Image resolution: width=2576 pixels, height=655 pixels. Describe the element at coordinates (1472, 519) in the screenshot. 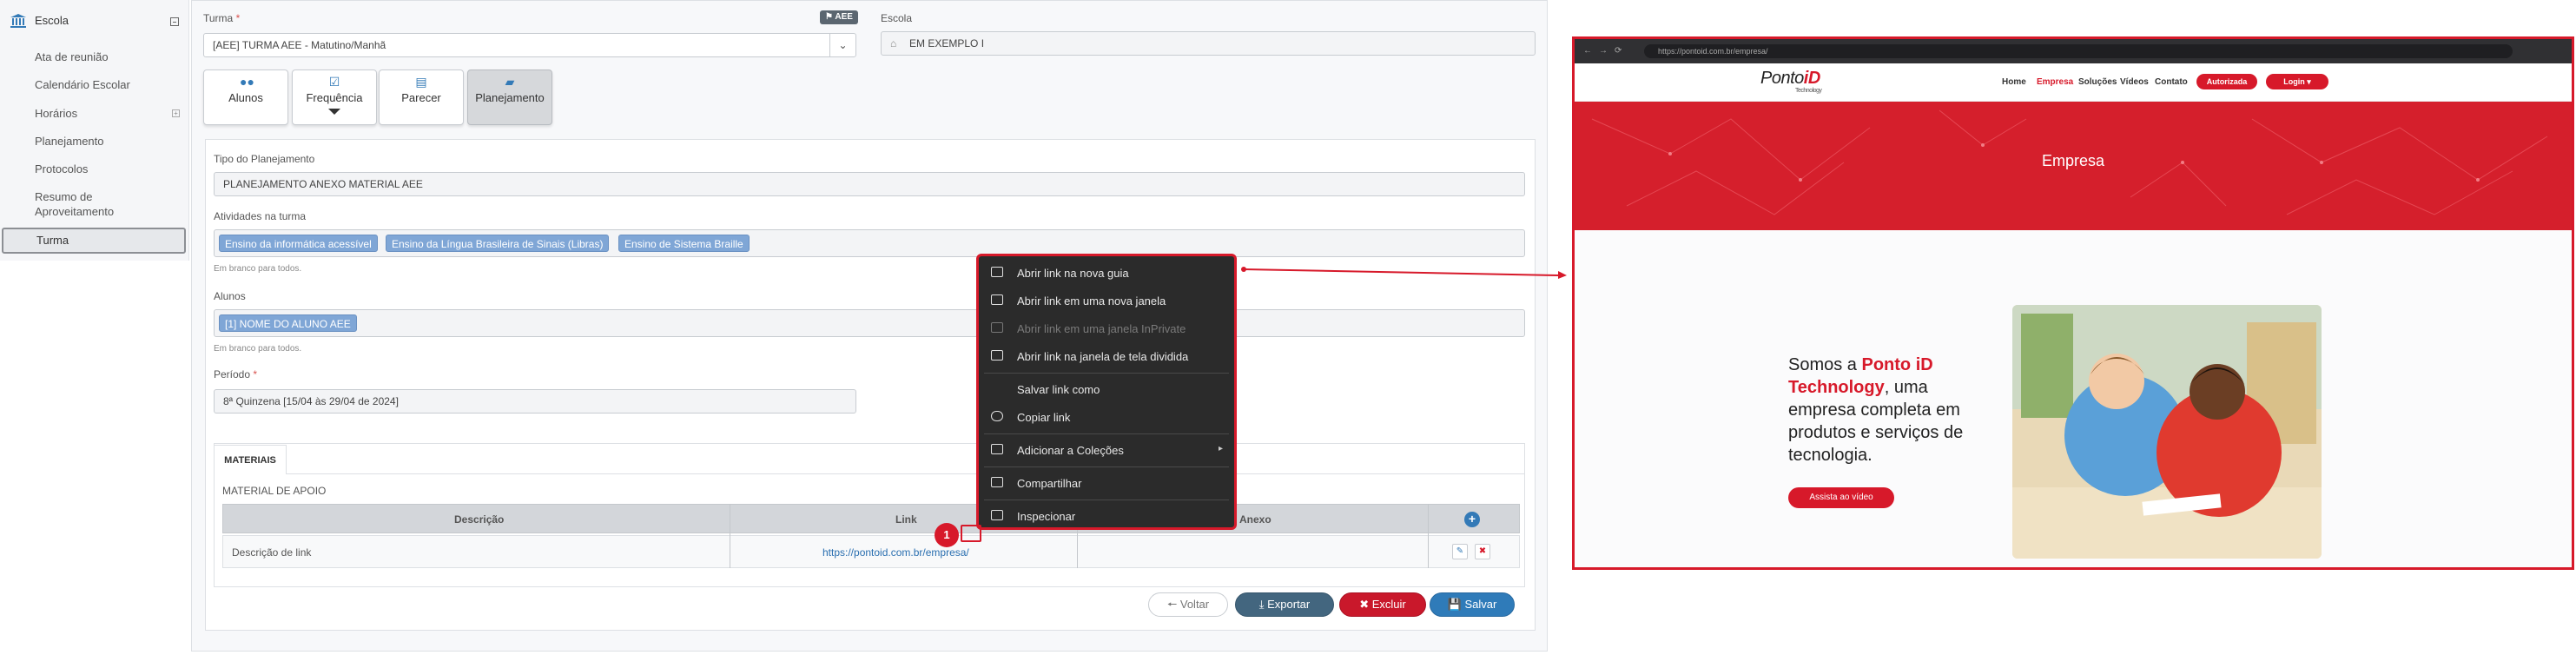

I see `add-row-button: +` at that location.